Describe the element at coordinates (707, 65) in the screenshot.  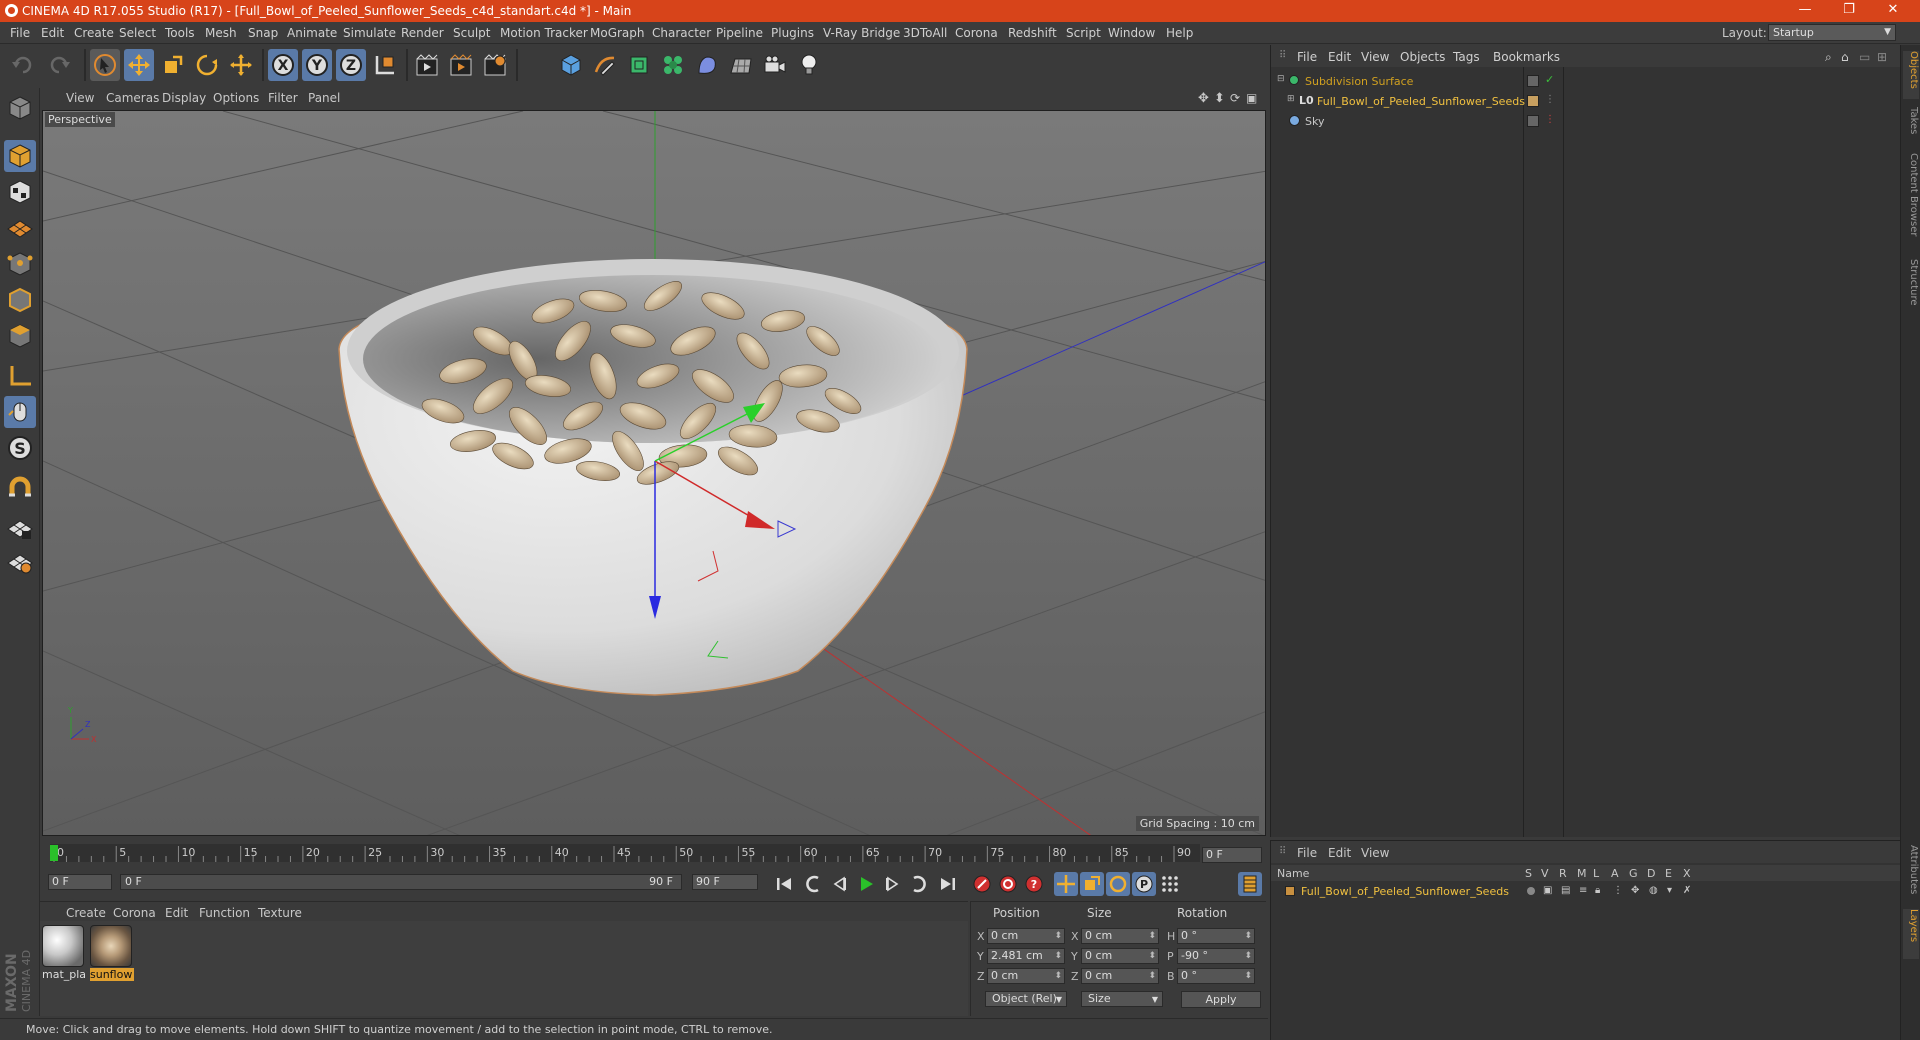
I see `deformer-button` at that location.